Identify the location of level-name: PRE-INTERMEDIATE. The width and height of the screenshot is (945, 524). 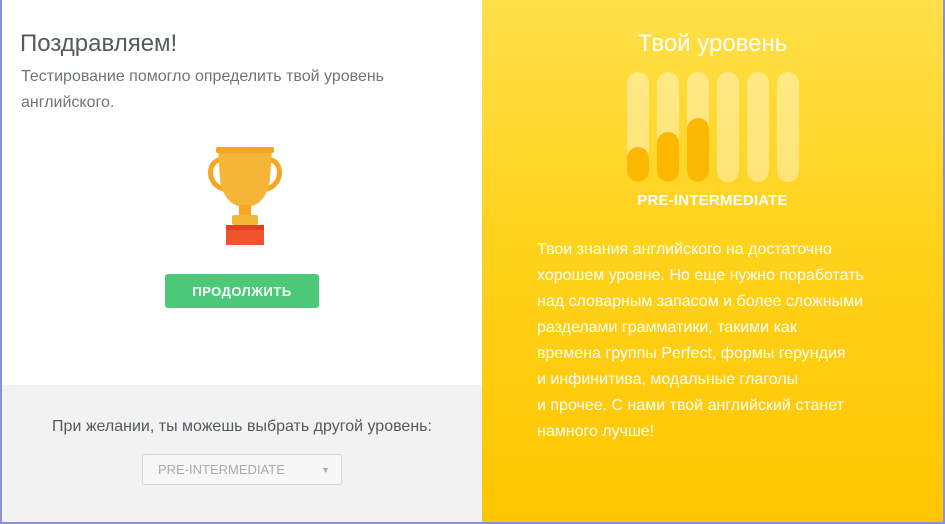
(712, 200).